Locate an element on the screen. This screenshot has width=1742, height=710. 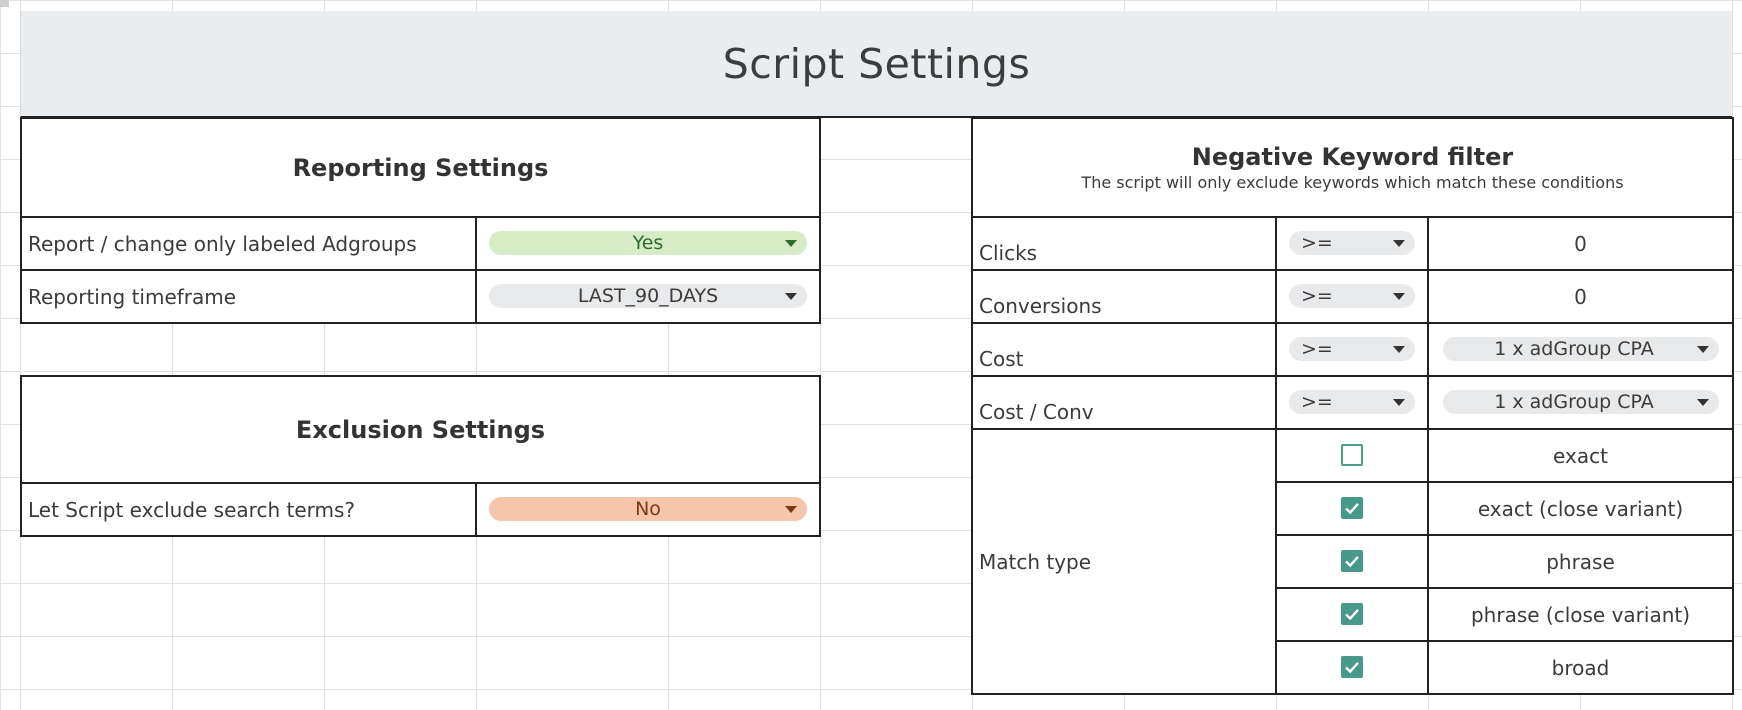
cost-per-conv-value-cell: 1 x adGroup CPA is located at coordinates (1580, 402).